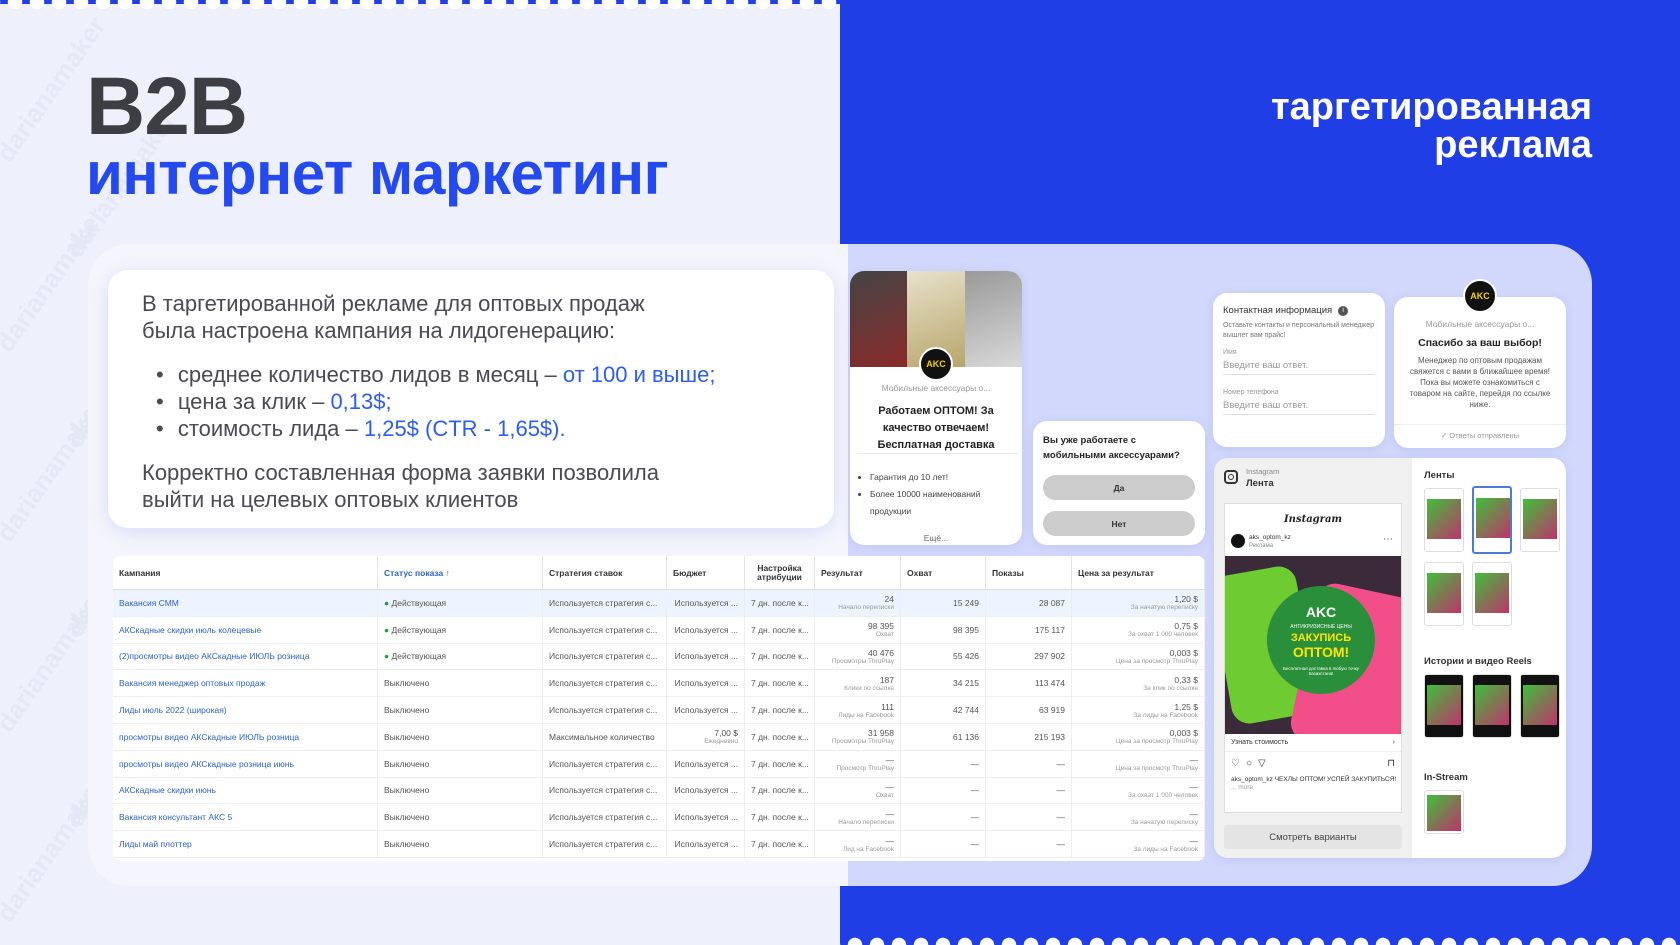  Describe the element at coordinates (1138, 844) in the screenshot. I see `cost-cell: — За лиды на Facebook` at that location.